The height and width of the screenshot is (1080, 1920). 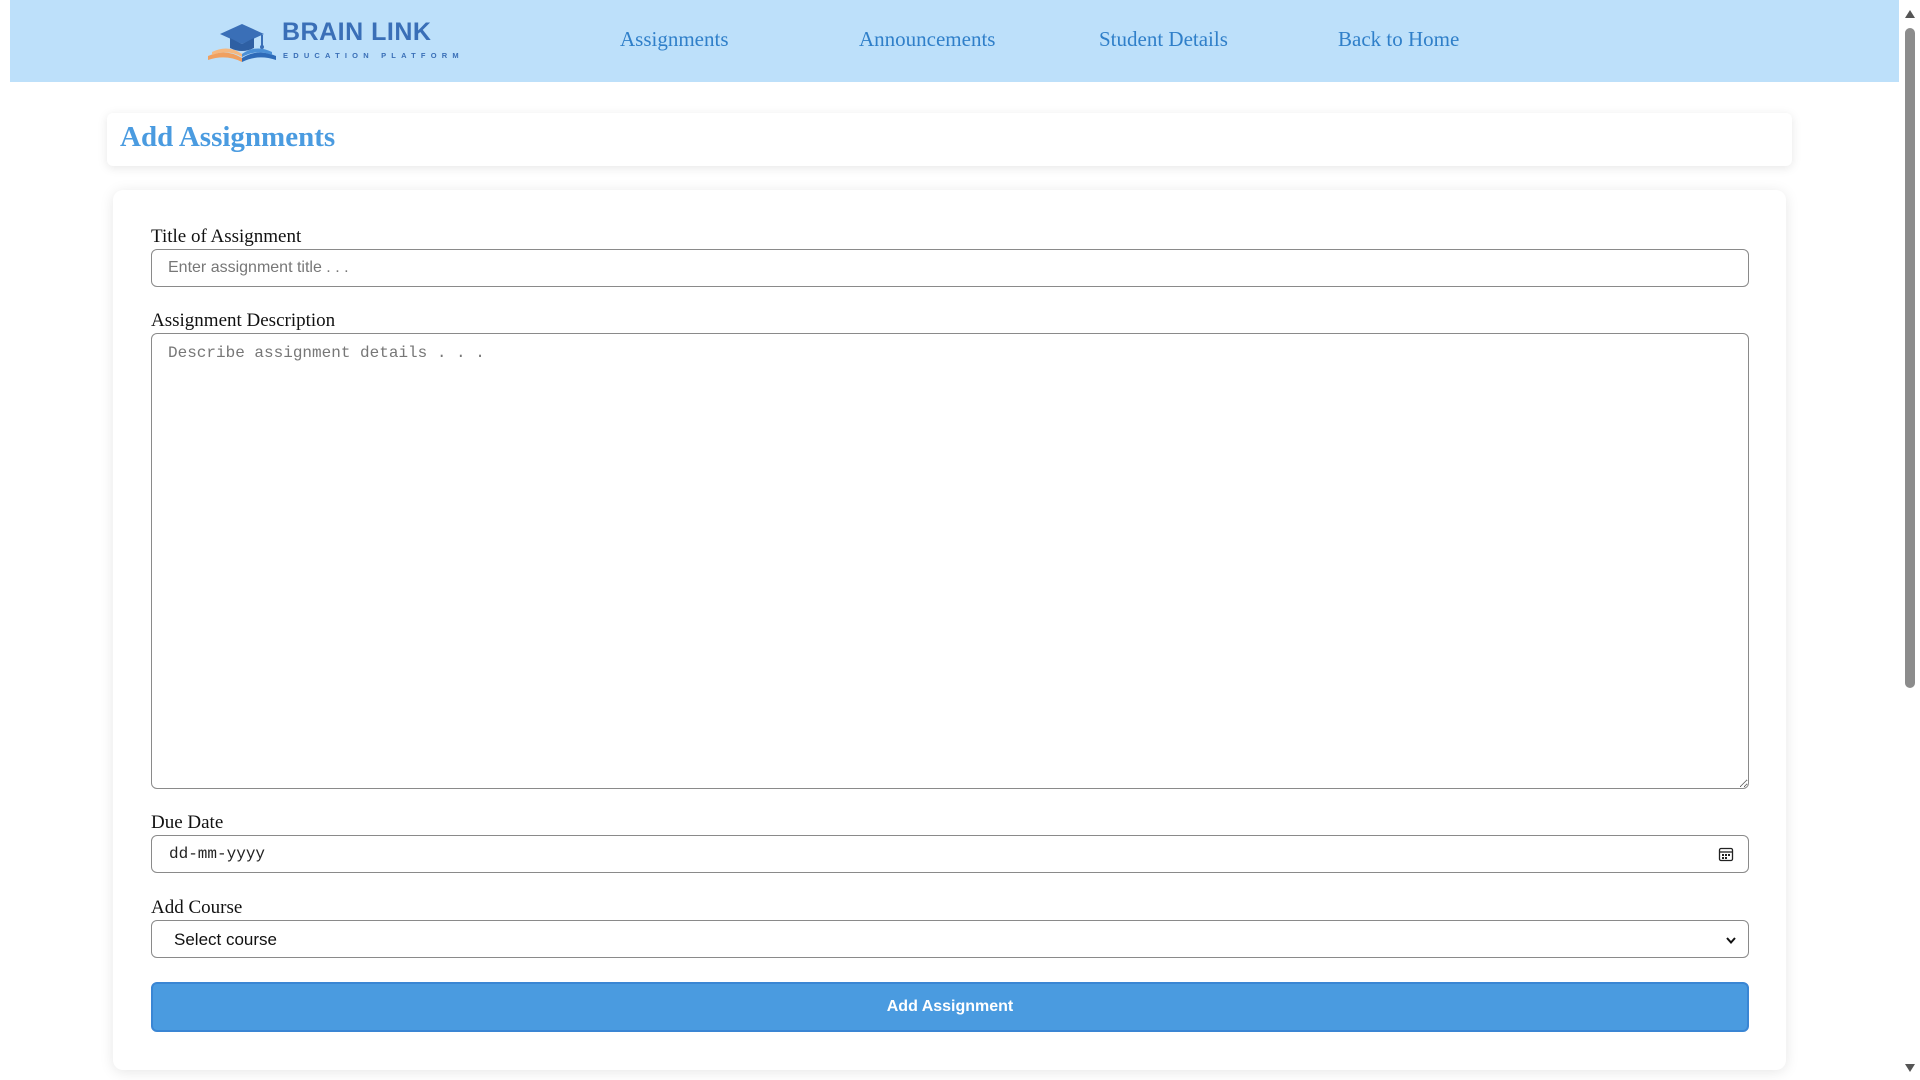 I want to click on scroll-up-arrow-icon, so click(x=1910, y=14).